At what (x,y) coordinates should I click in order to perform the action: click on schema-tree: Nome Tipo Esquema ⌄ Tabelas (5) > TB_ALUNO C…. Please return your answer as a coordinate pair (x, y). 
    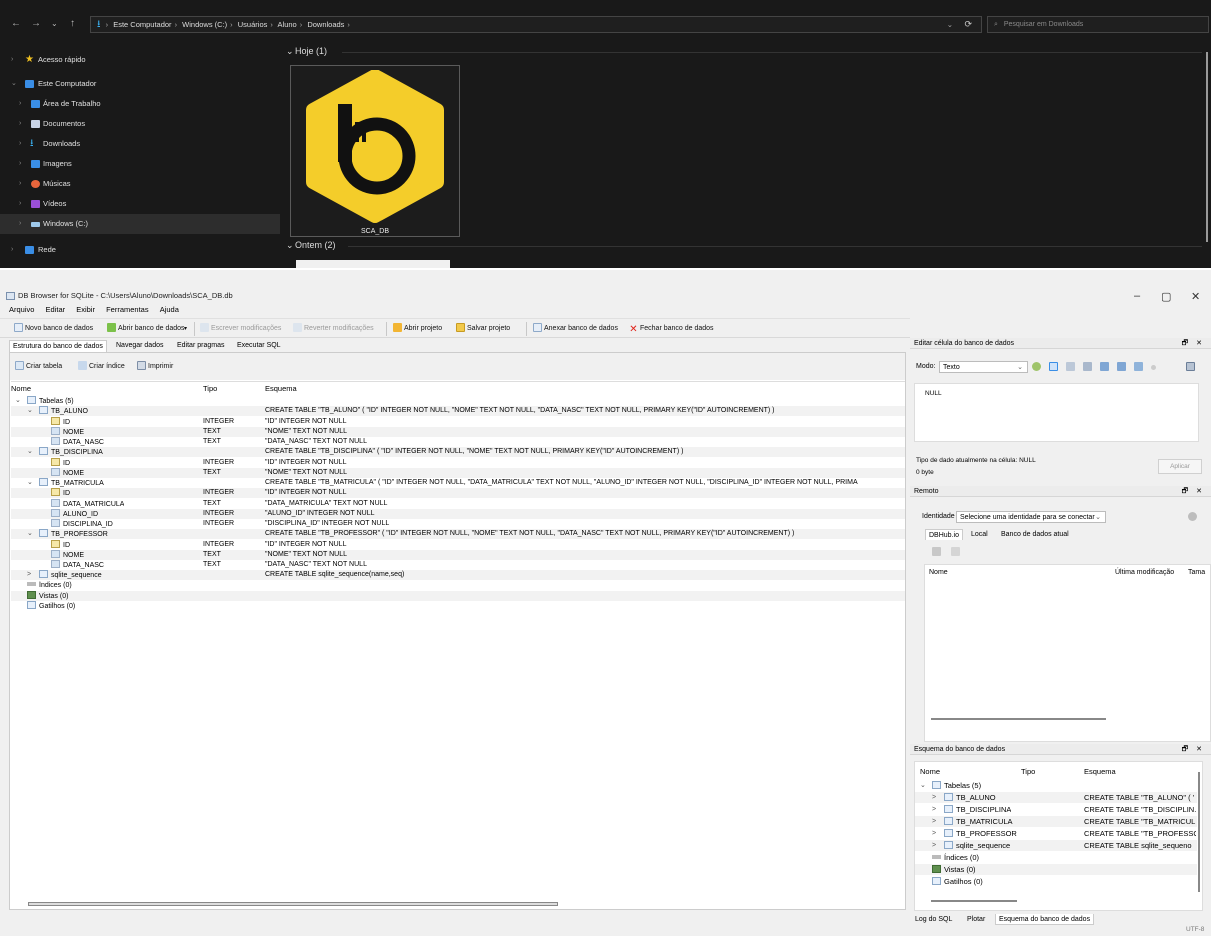
    Looking at the image, I should click on (1058, 836).